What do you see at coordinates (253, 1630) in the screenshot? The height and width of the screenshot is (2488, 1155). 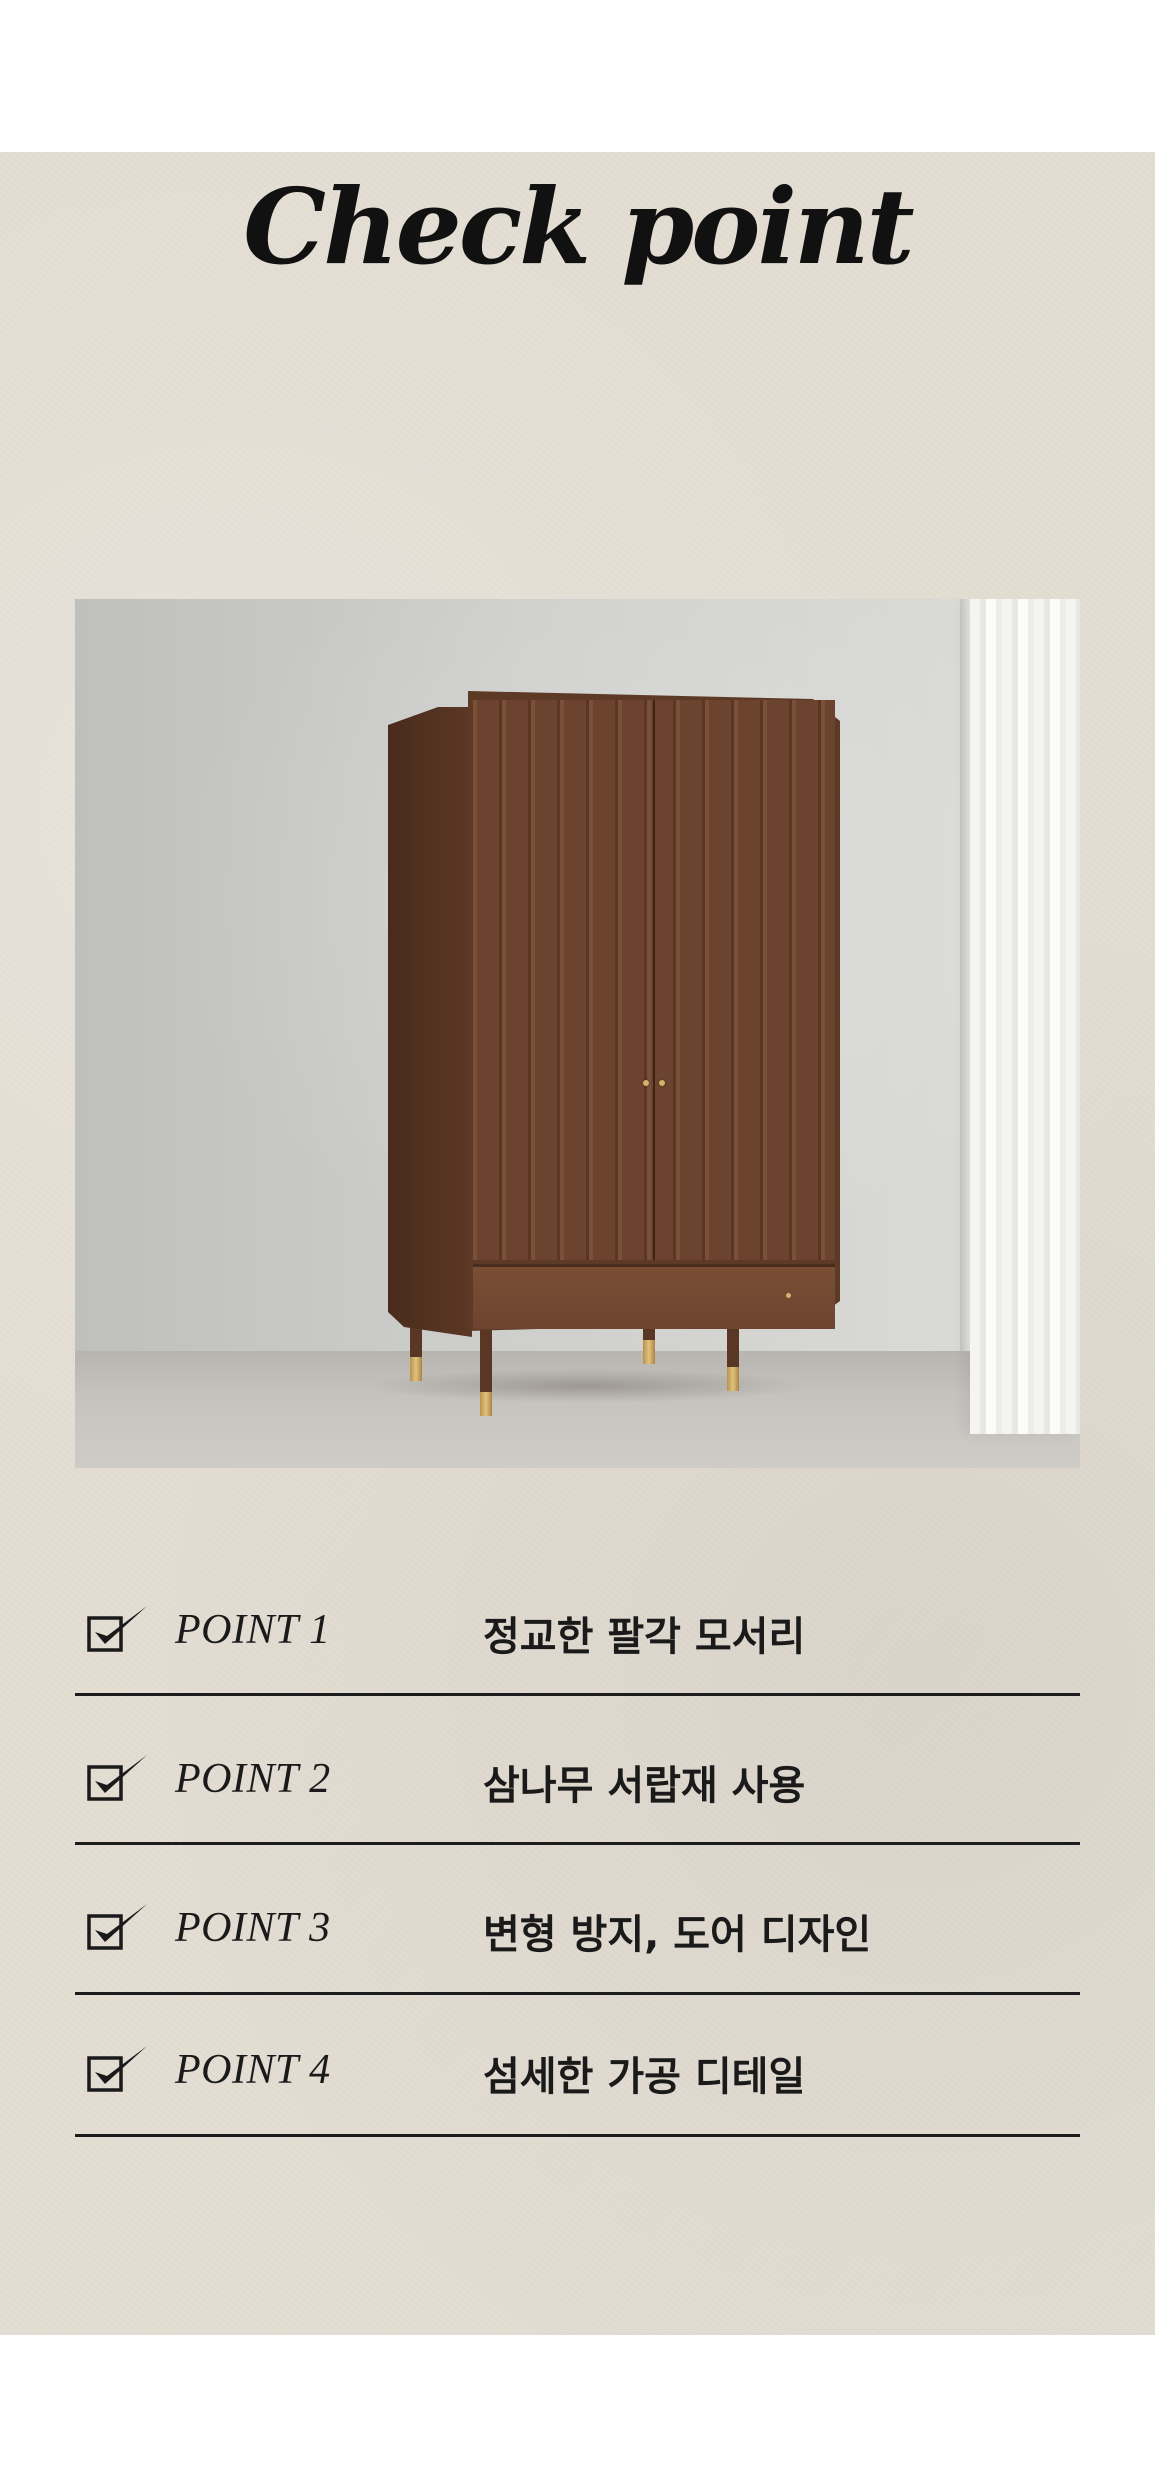 I see `point-label: POINT 1` at bounding box center [253, 1630].